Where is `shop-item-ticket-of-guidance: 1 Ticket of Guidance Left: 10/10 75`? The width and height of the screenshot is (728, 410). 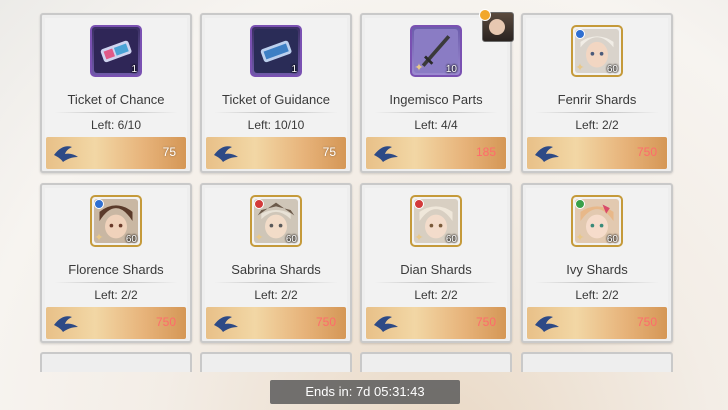
shop-item-ticket-of-guidance: 1 Ticket of Guidance Left: 10/10 75 is located at coordinates (276, 93).